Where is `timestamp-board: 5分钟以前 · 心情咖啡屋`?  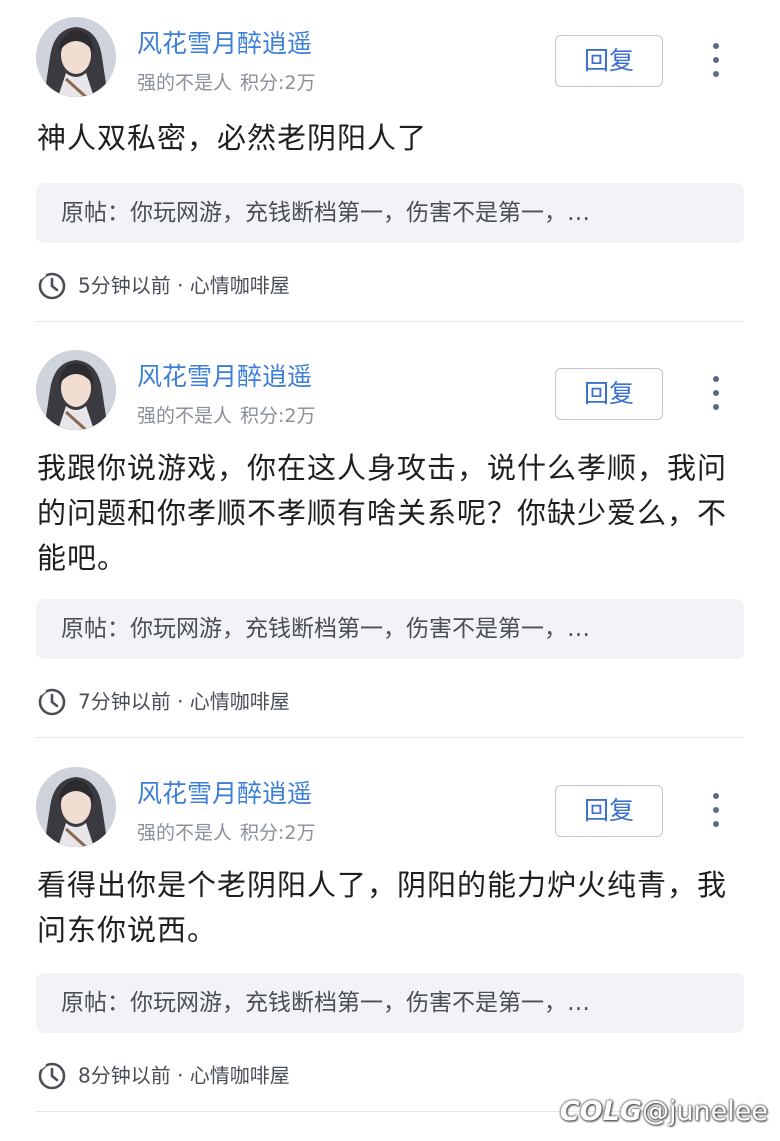
timestamp-board: 5分钟以前 · 心情咖啡屋 is located at coordinates (184, 285).